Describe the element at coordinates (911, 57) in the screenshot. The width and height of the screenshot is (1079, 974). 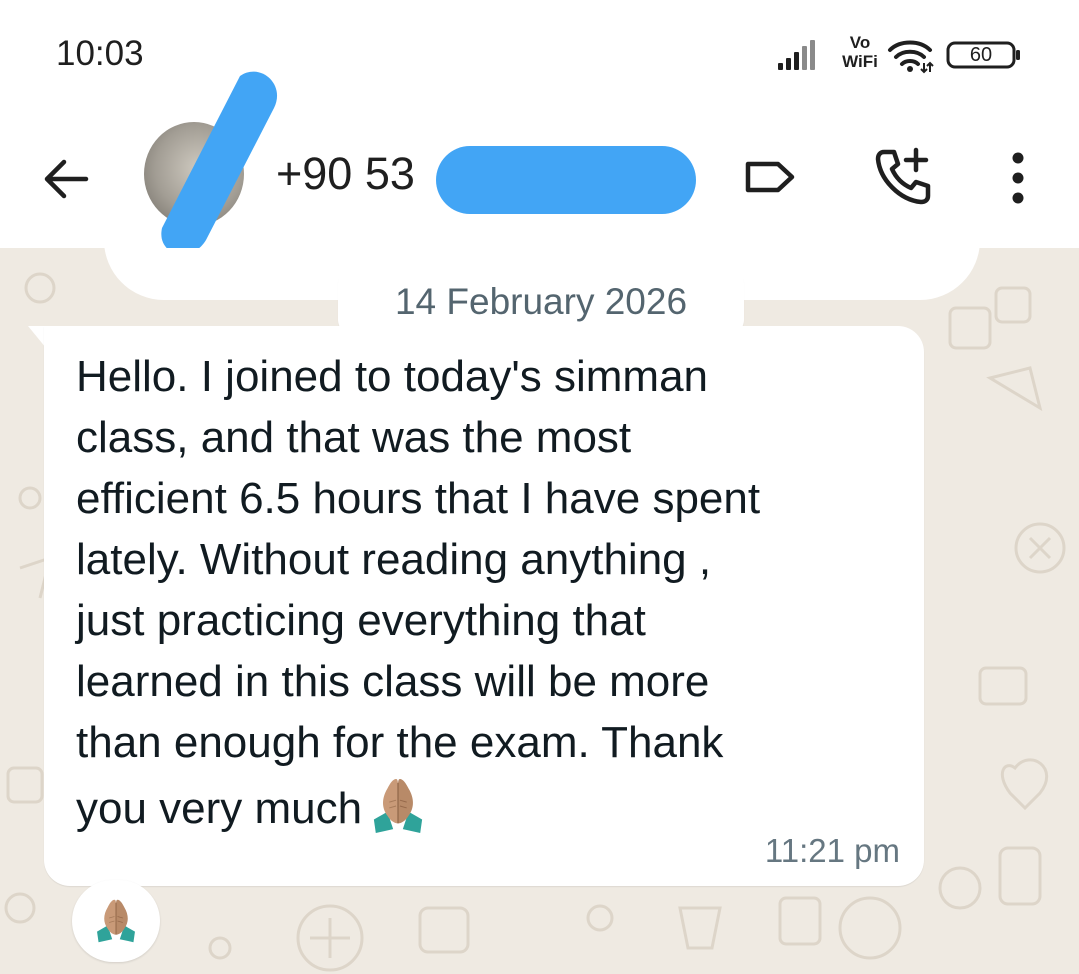
I see `wifi-icon` at that location.